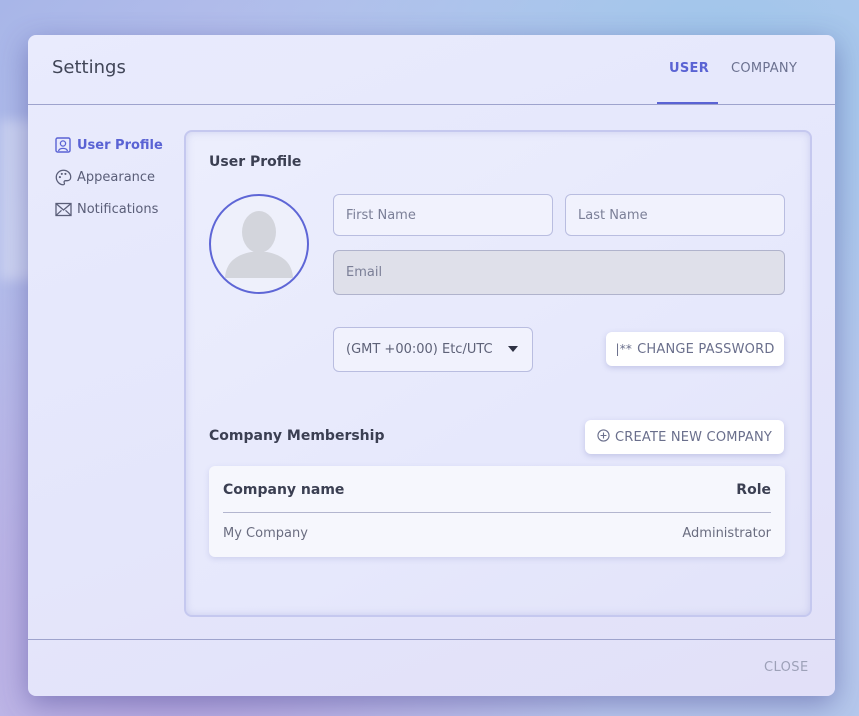 This screenshot has height=716, width=859. What do you see at coordinates (689, 68) in the screenshot?
I see `tab-user: USER` at bounding box center [689, 68].